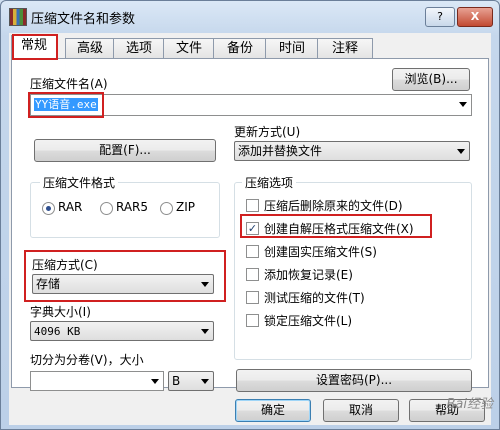 Image resolution: width=500 pixels, height=430 pixels. Describe the element at coordinates (280, 151) in the screenshot. I see `update-mode-value: 添加并替换文件` at that location.